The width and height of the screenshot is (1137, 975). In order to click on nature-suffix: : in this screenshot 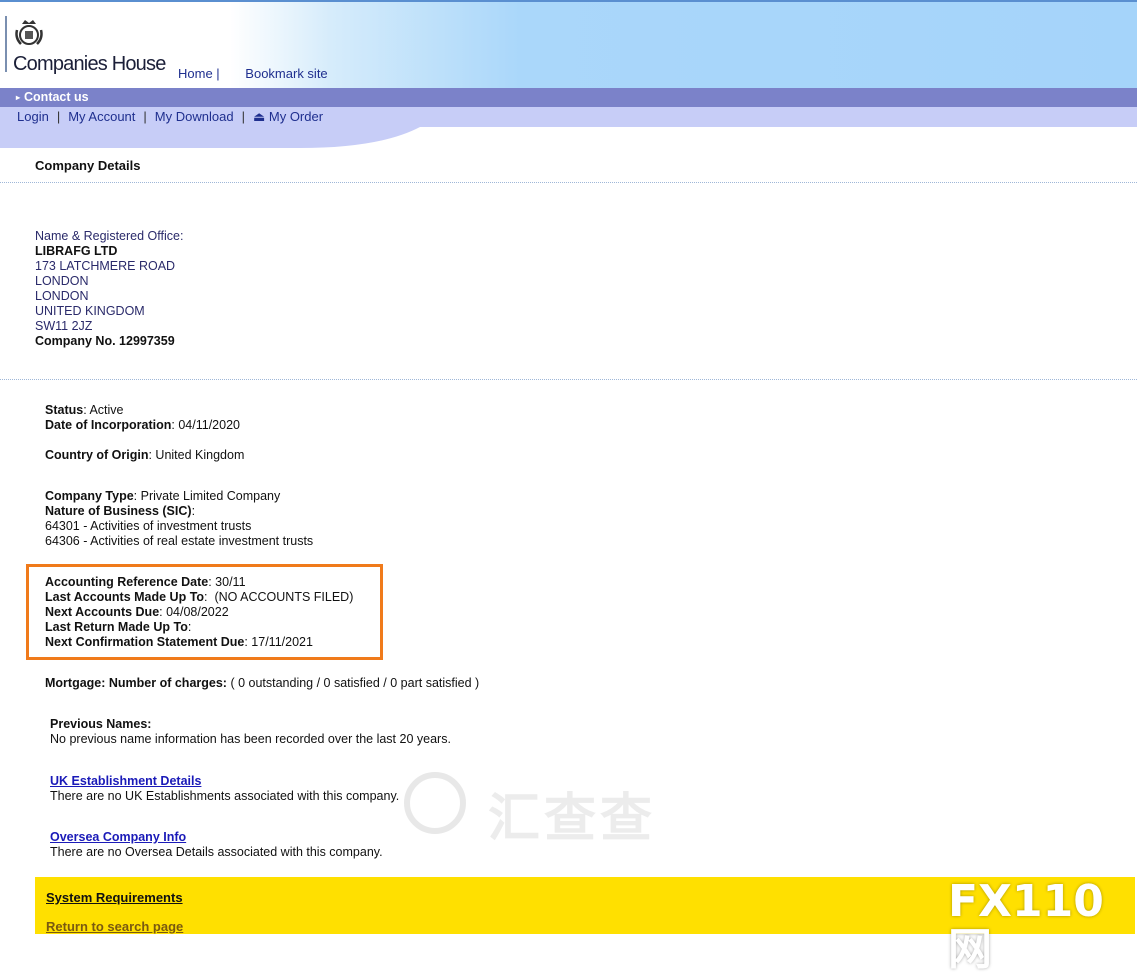, I will do `click(193, 511)`.